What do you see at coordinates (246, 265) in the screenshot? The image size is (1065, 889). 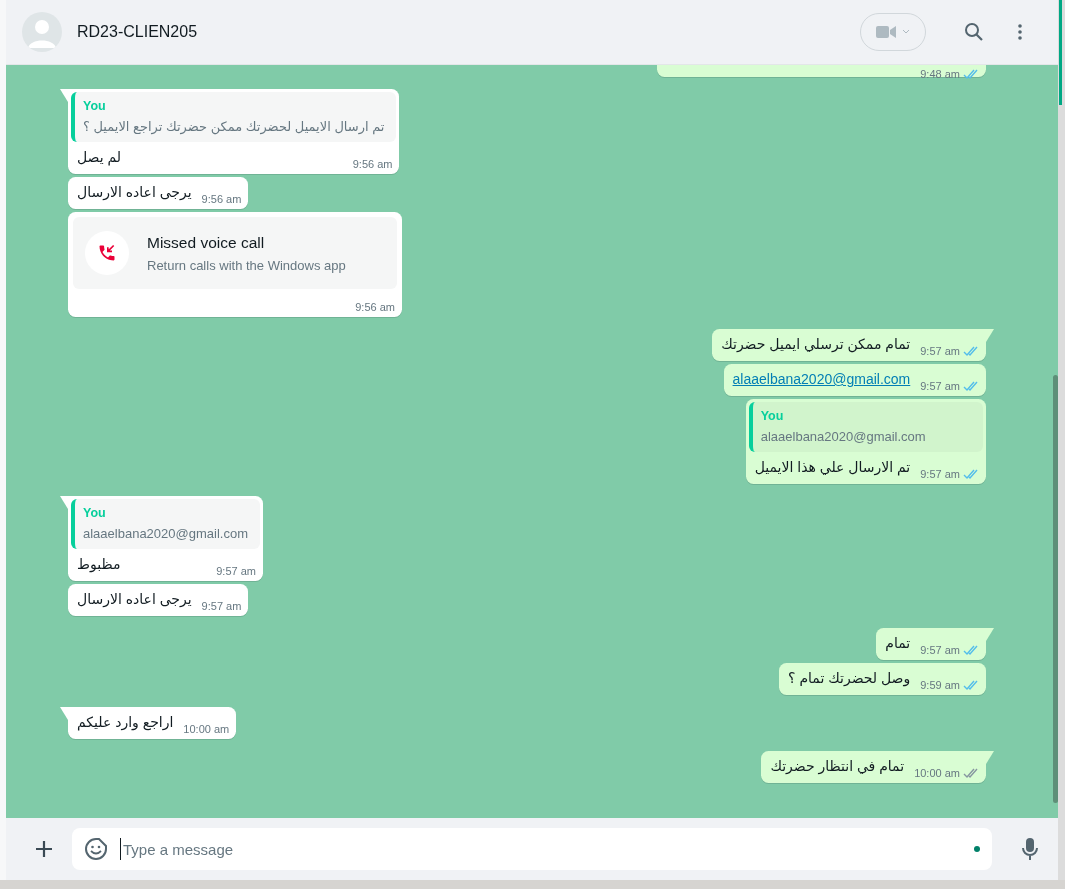 I see `call-subtitle: Return calls with the Windows app` at bounding box center [246, 265].